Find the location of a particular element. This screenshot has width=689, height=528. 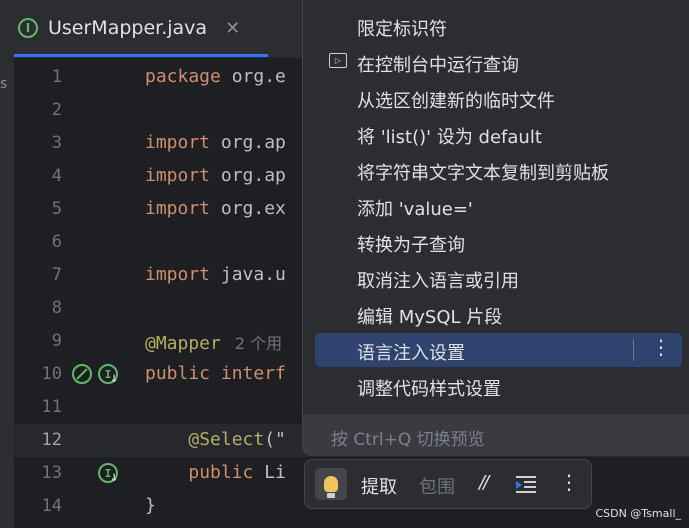

code-token: @Mapper is located at coordinates (183, 343).